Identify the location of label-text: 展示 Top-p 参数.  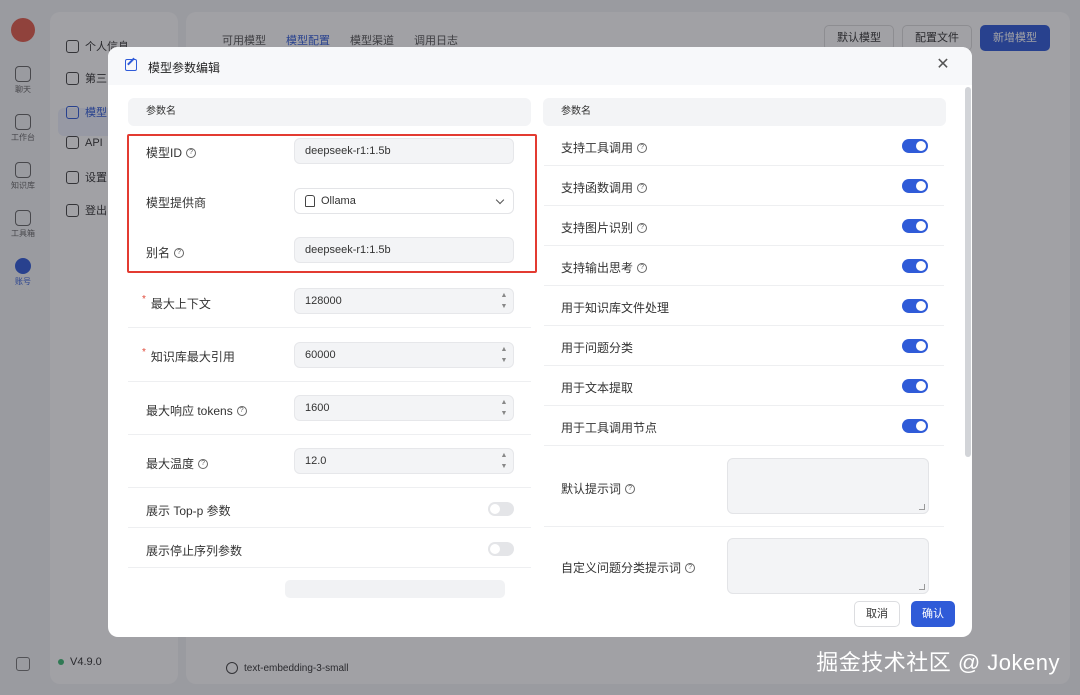
(188, 511).